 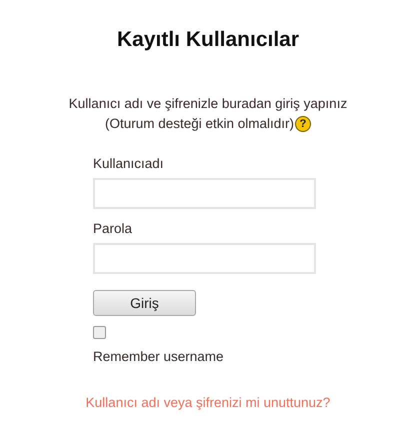 I want to click on help-icon: ?, so click(x=303, y=124).